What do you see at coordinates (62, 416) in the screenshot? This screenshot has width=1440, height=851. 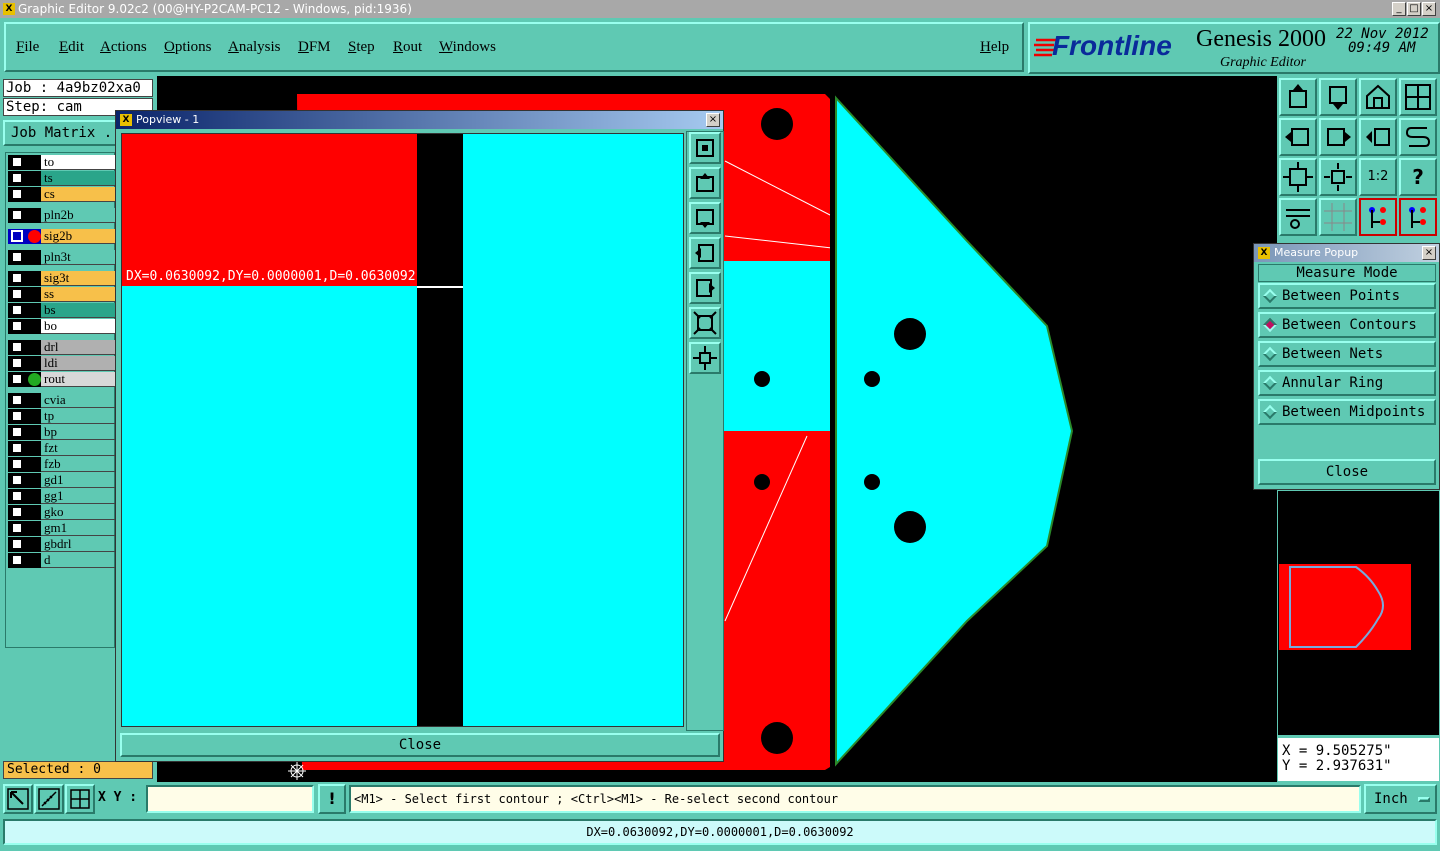 I see `layer-row: tp` at bounding box center [62, 416].